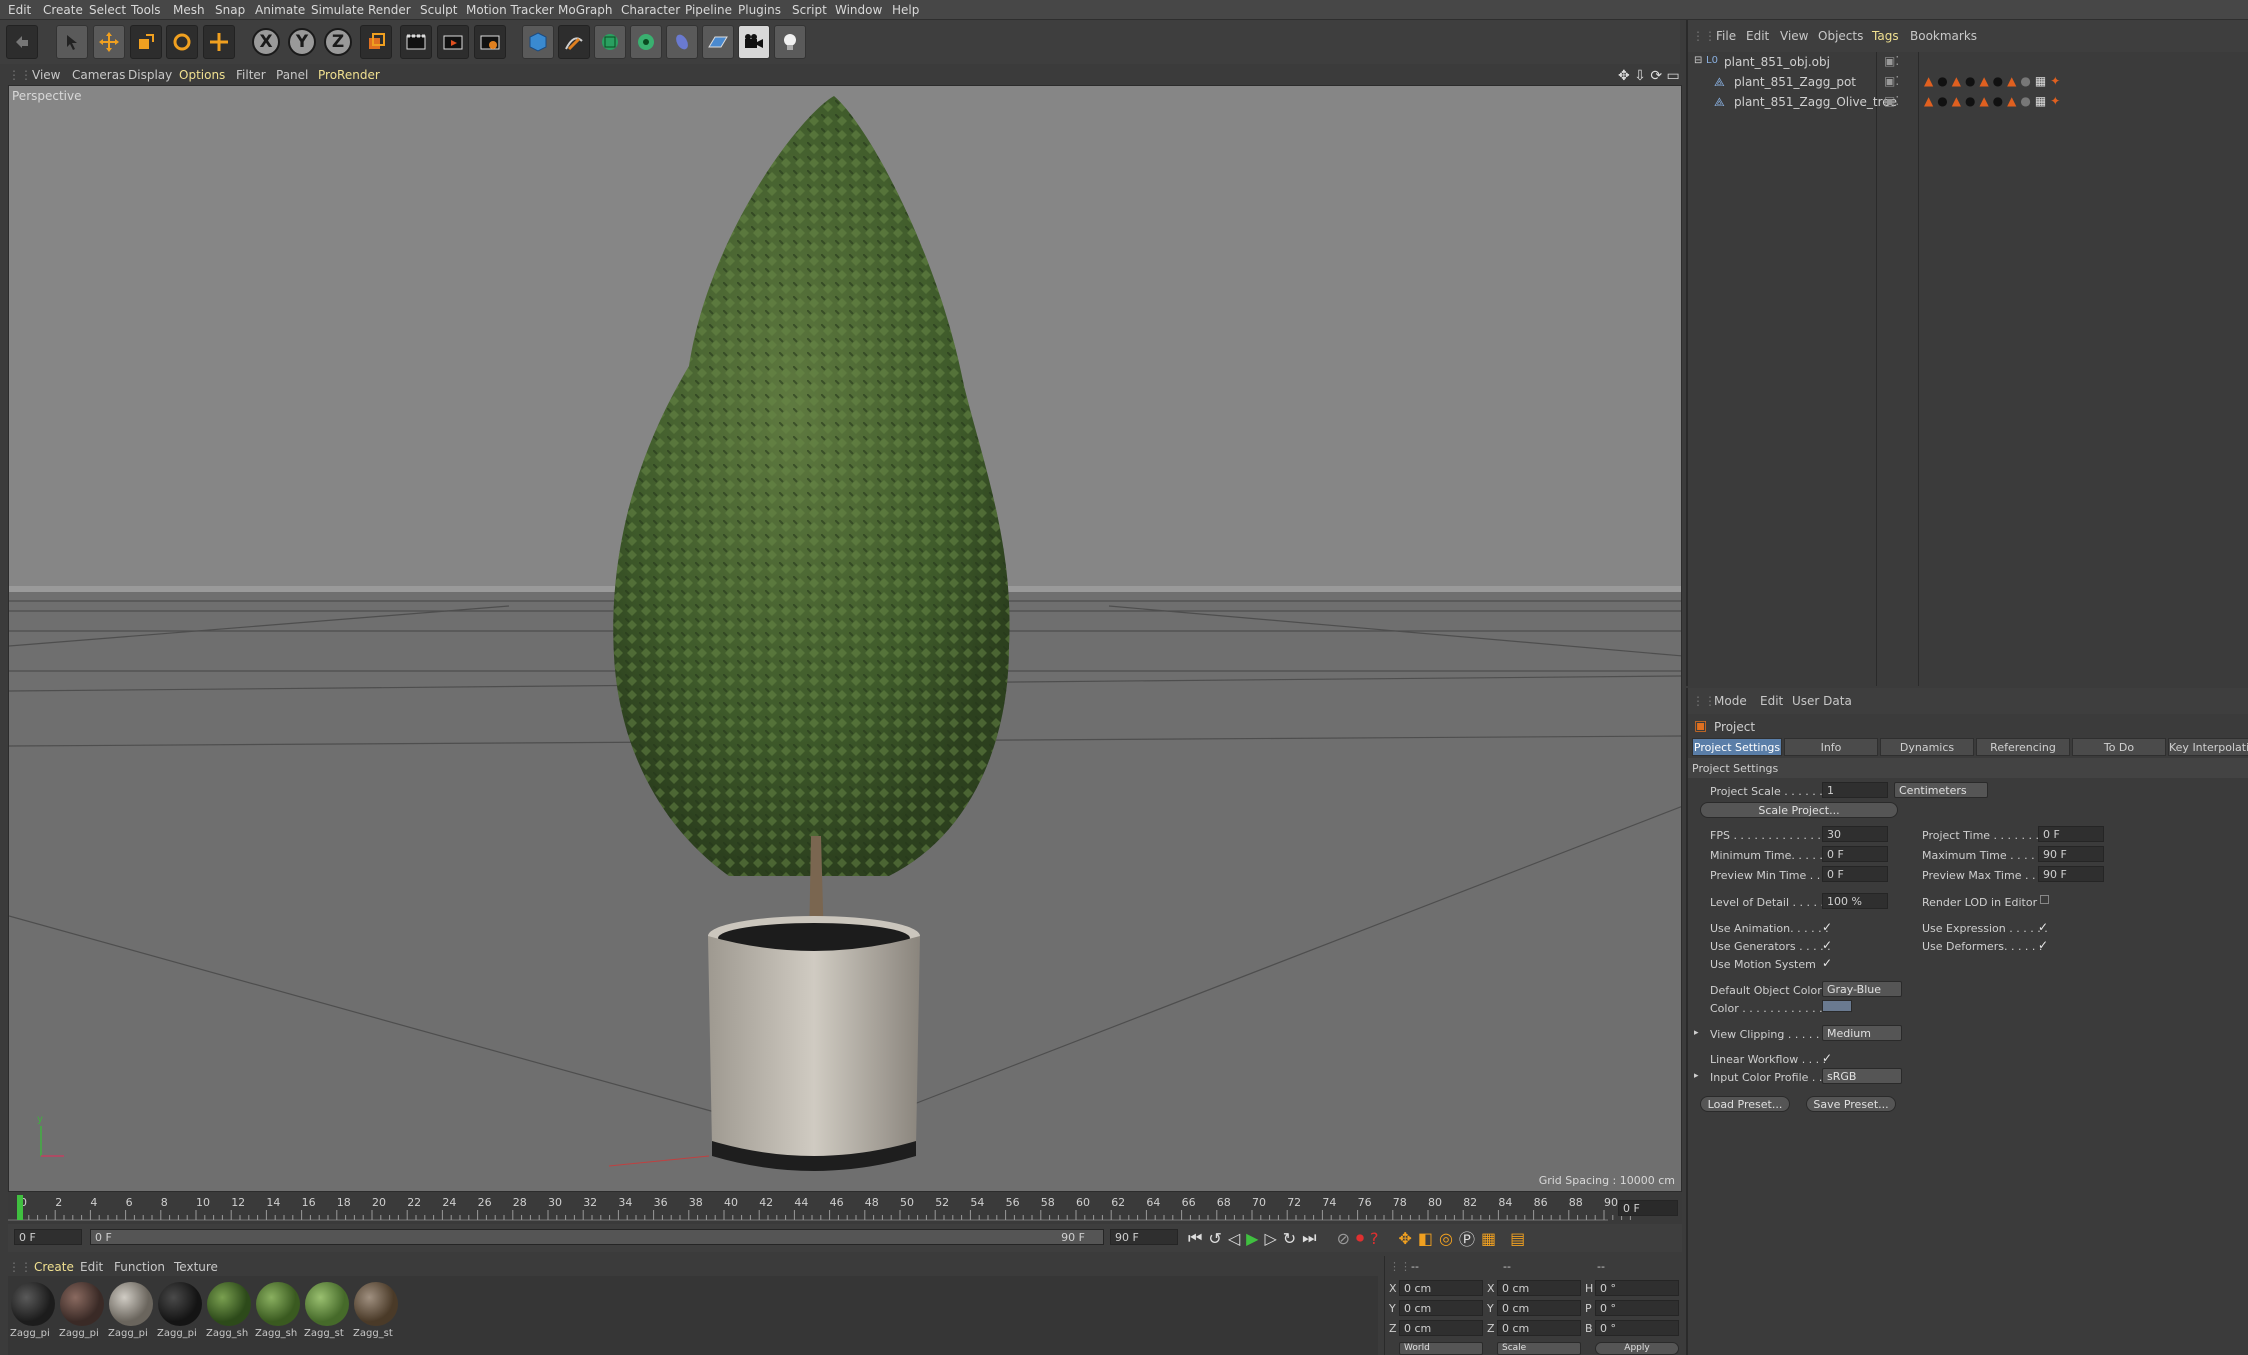 This screenshot has height=1355, width=2248. I want to click on material-menu-create: Create, so click(54, 1267).